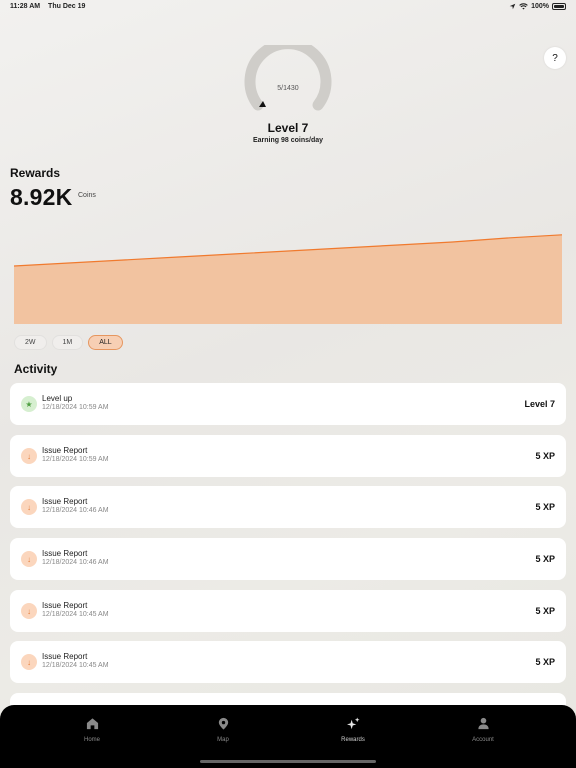  I want to click on level-progress-gauge: 5/1430, so click(288, 77).